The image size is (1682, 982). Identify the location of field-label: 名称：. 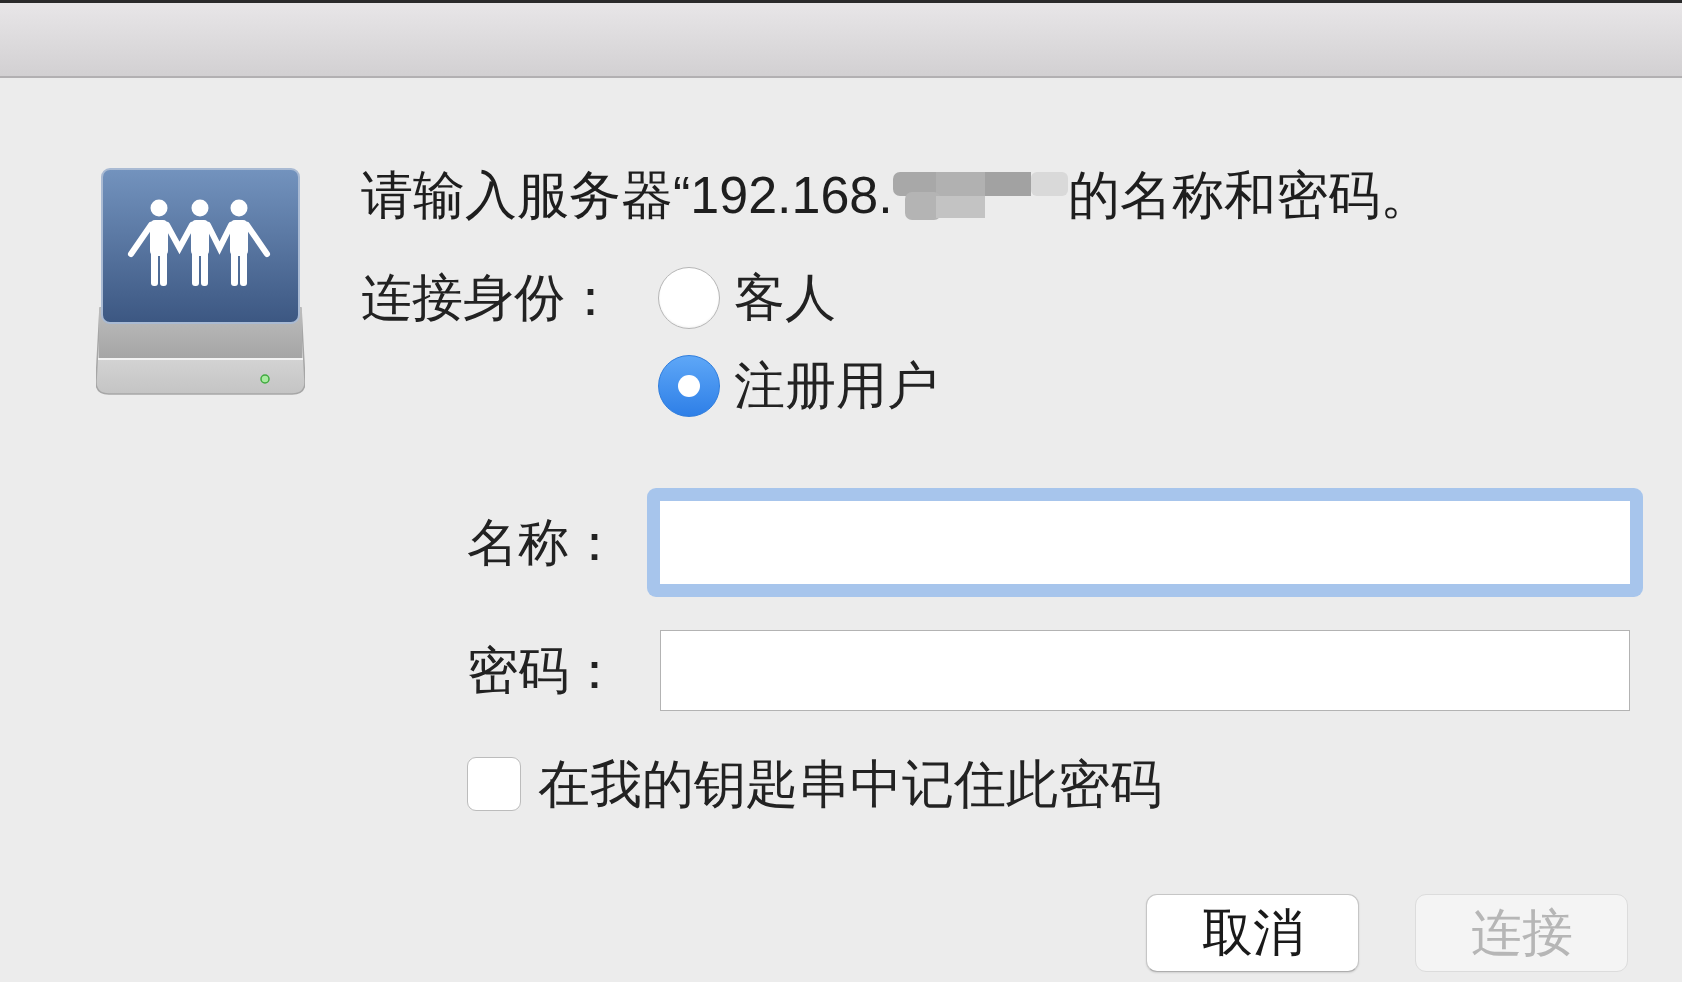
(543, 542).